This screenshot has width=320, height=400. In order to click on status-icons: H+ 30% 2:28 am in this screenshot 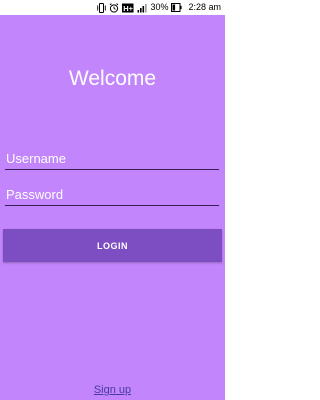, I will do `click(159, 7)`.